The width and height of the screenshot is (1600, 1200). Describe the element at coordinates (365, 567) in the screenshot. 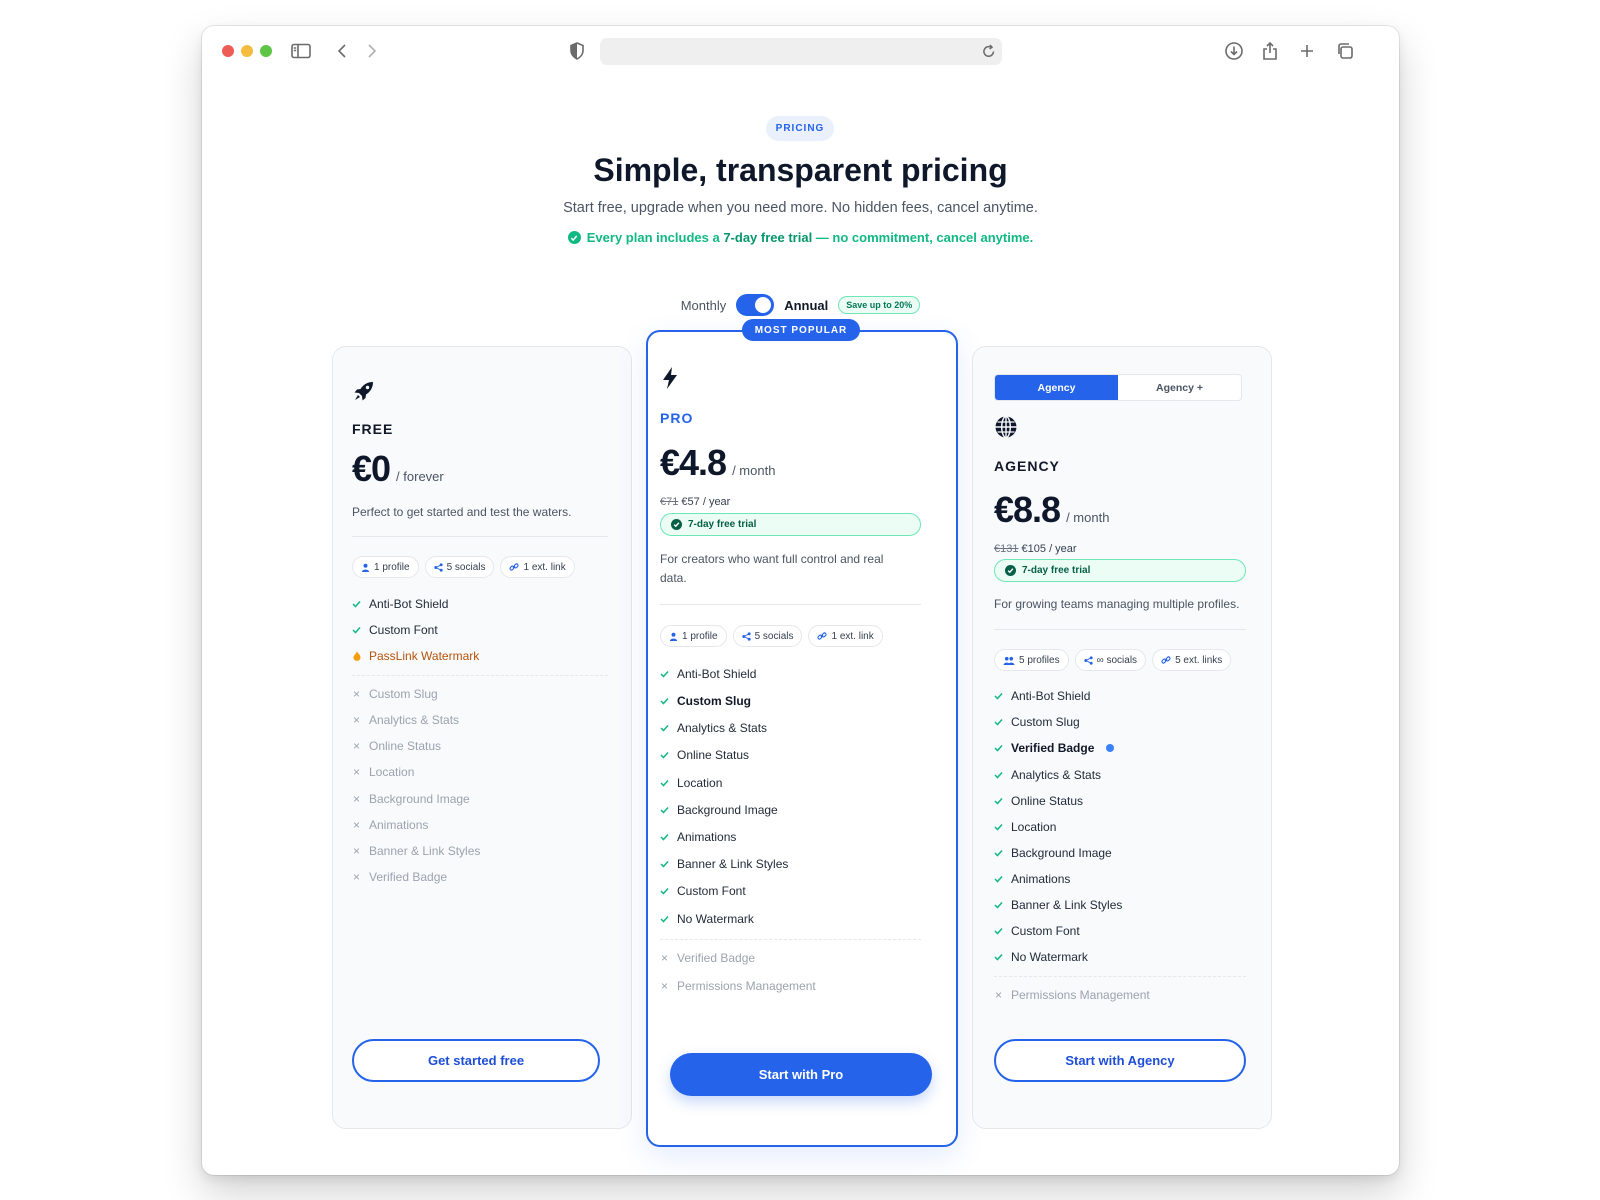

I see `user-icon` at that location.